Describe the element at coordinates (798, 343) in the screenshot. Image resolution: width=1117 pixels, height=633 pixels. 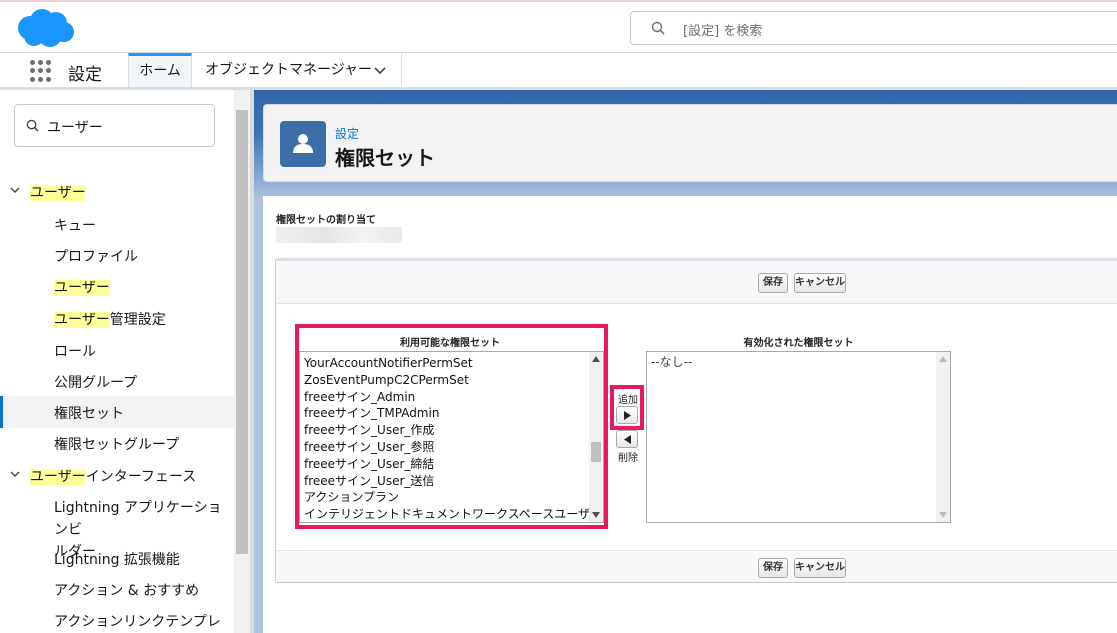
I see `enabled-list-title: 有効化された権限セット` at that location.